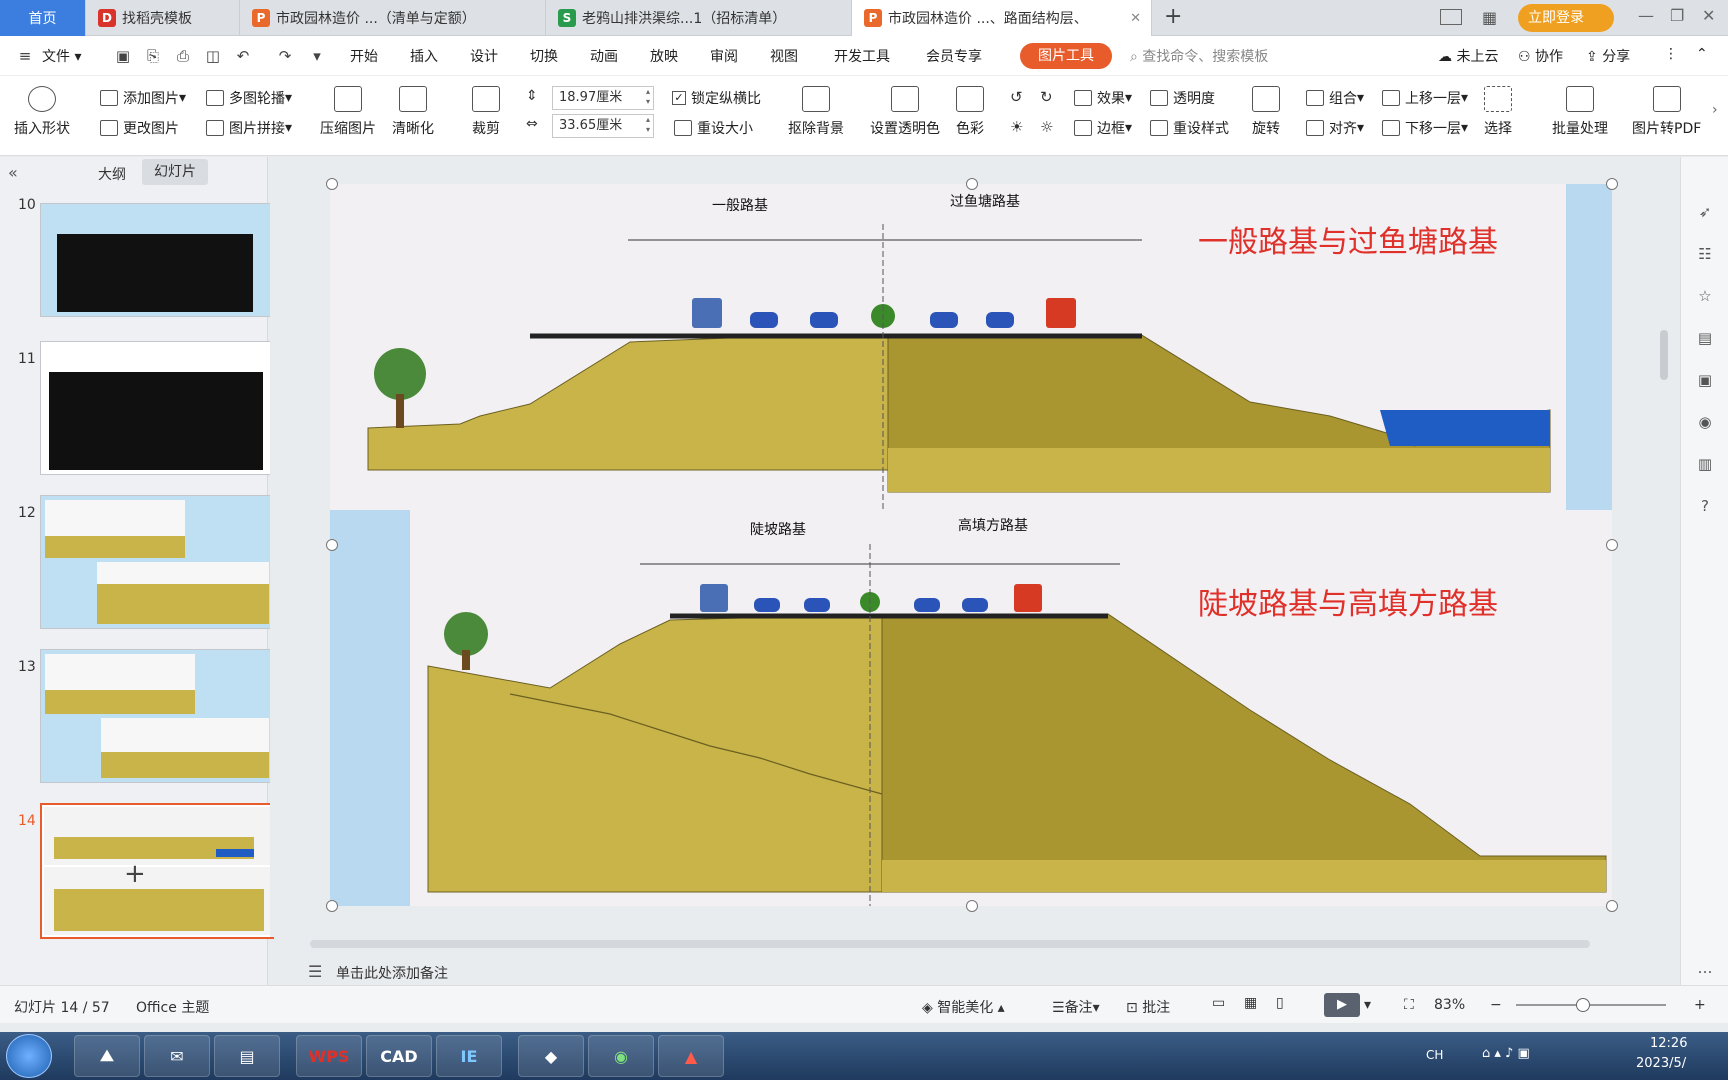 The width and height of the screenshot is (1728, 1080). I want to click on beautify-button: ◈ 智能美化 ▴, so click(963, 1007).